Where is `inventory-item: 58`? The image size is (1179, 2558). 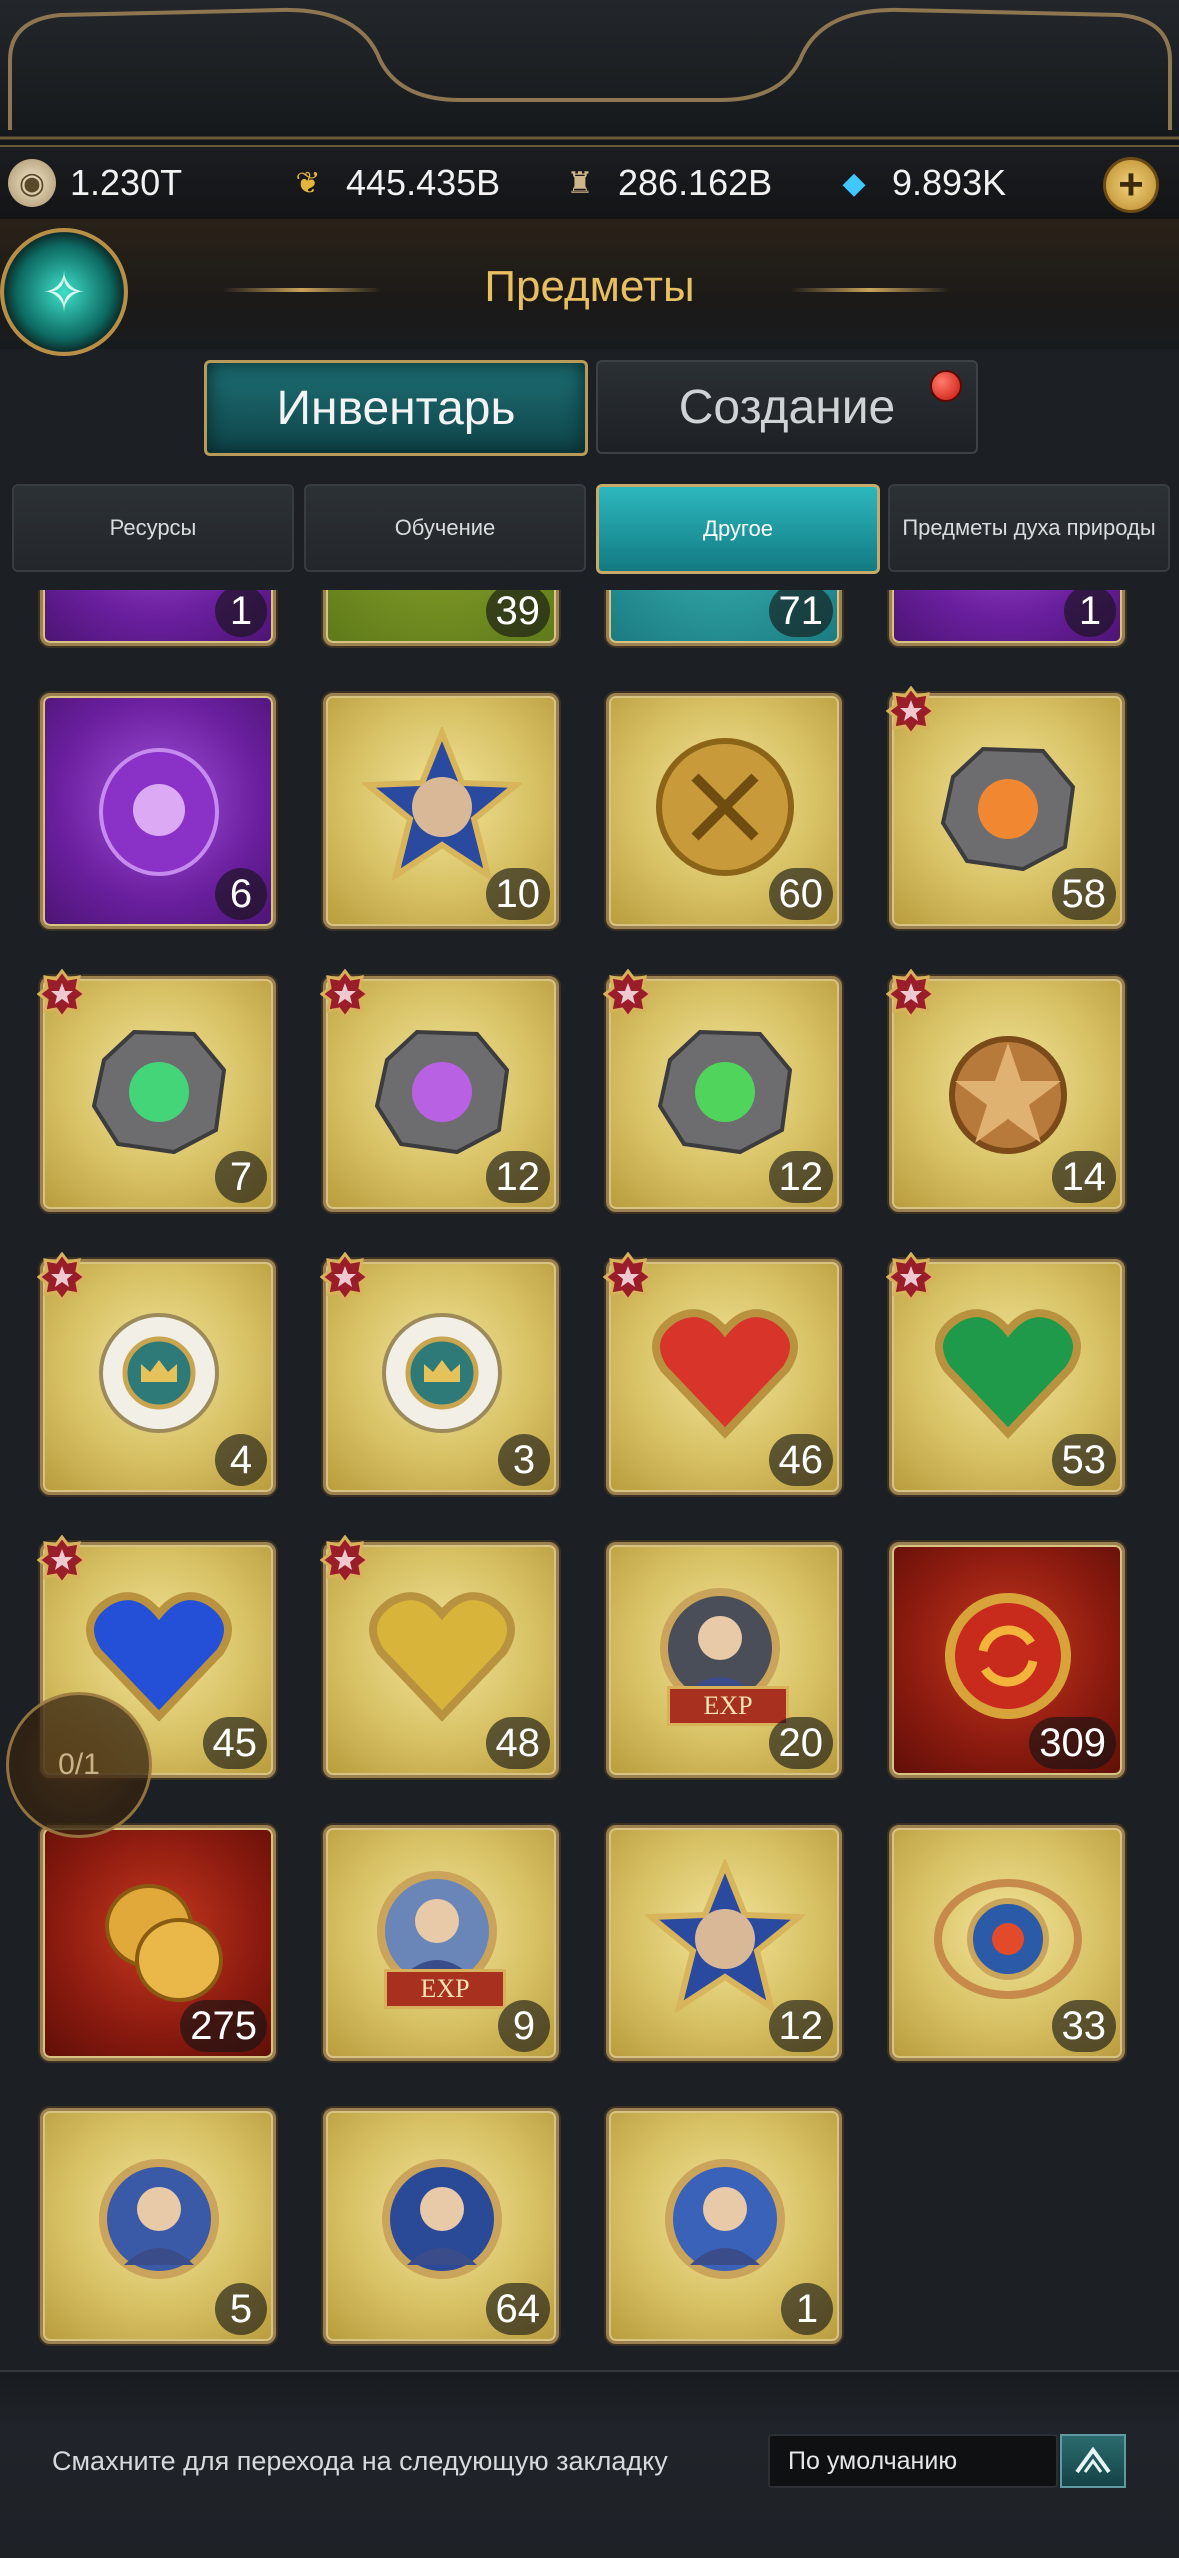
inventory-item: 58 is located at coordinates (1005, 807).